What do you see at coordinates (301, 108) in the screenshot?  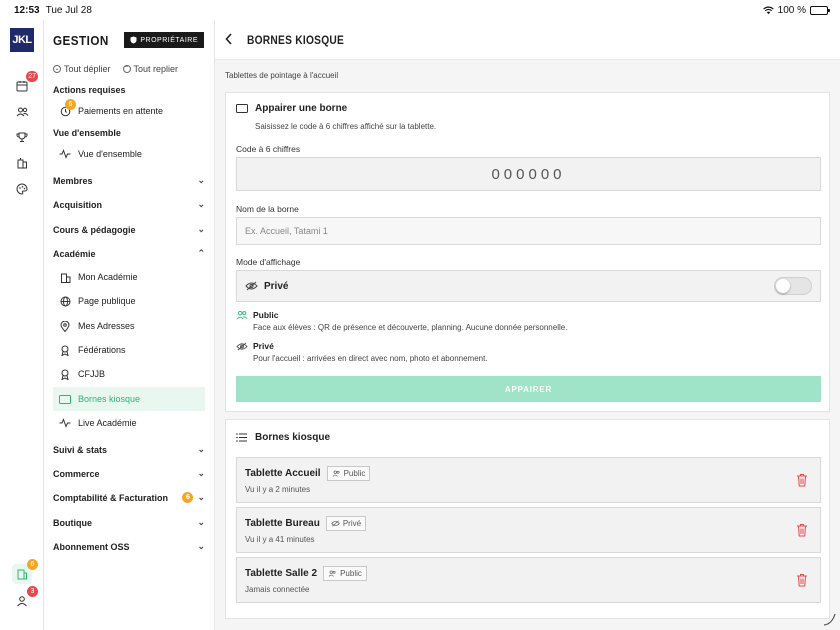 I see `pair-title: Appairer une borne` at bounding box center [301, 108].